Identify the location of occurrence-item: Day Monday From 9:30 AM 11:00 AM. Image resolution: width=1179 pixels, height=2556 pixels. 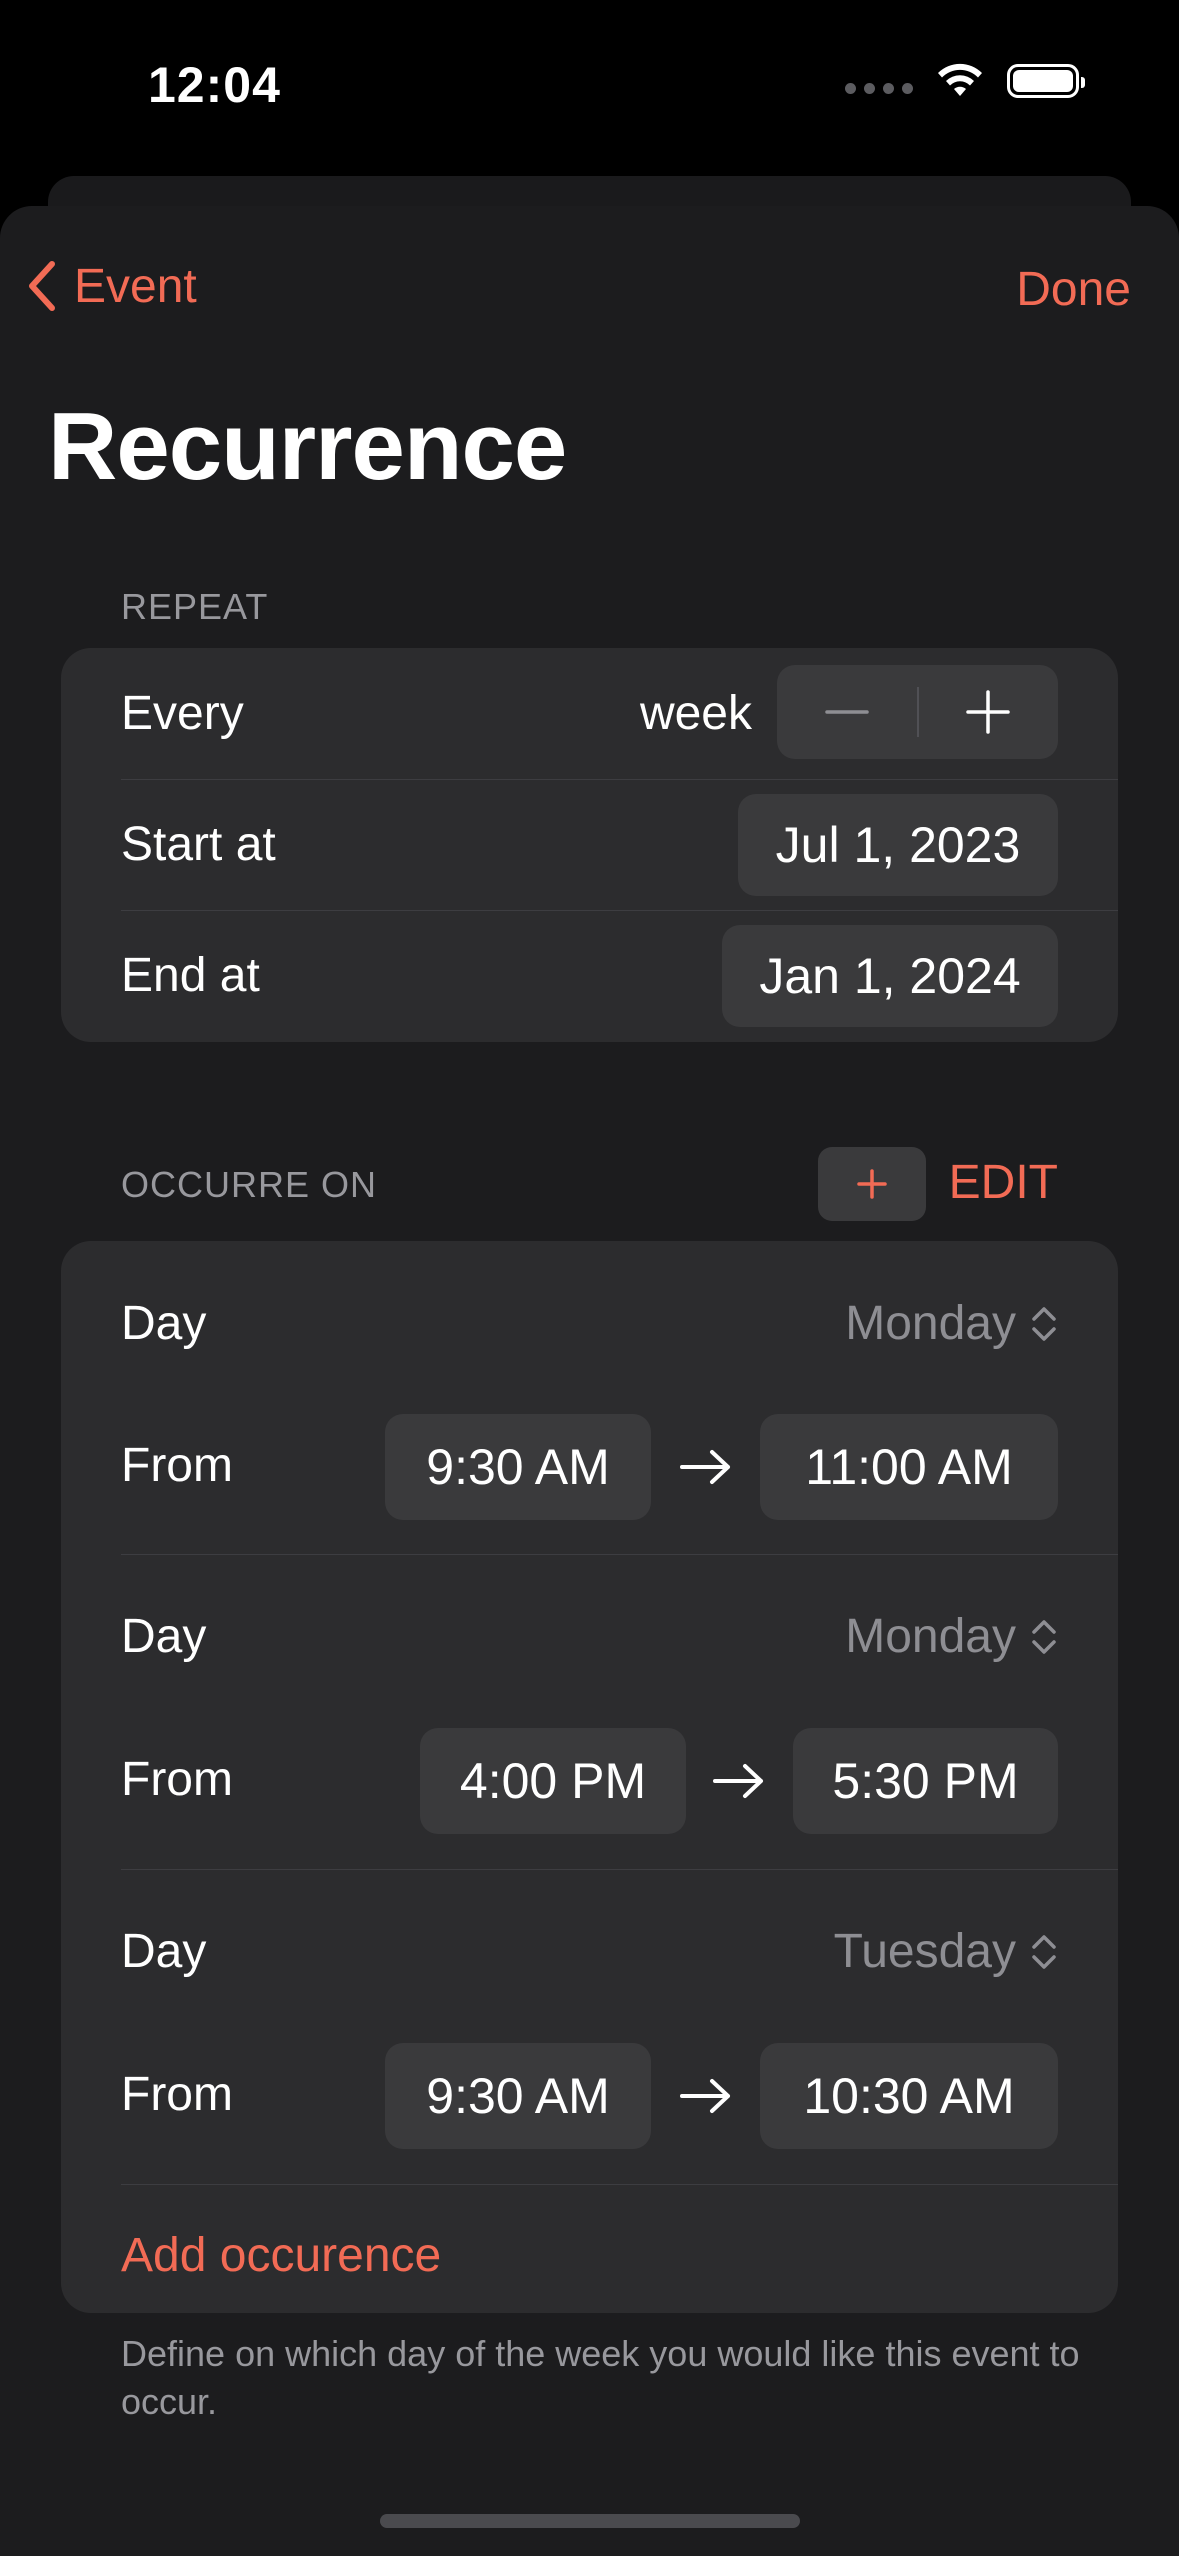
(589, 1397).